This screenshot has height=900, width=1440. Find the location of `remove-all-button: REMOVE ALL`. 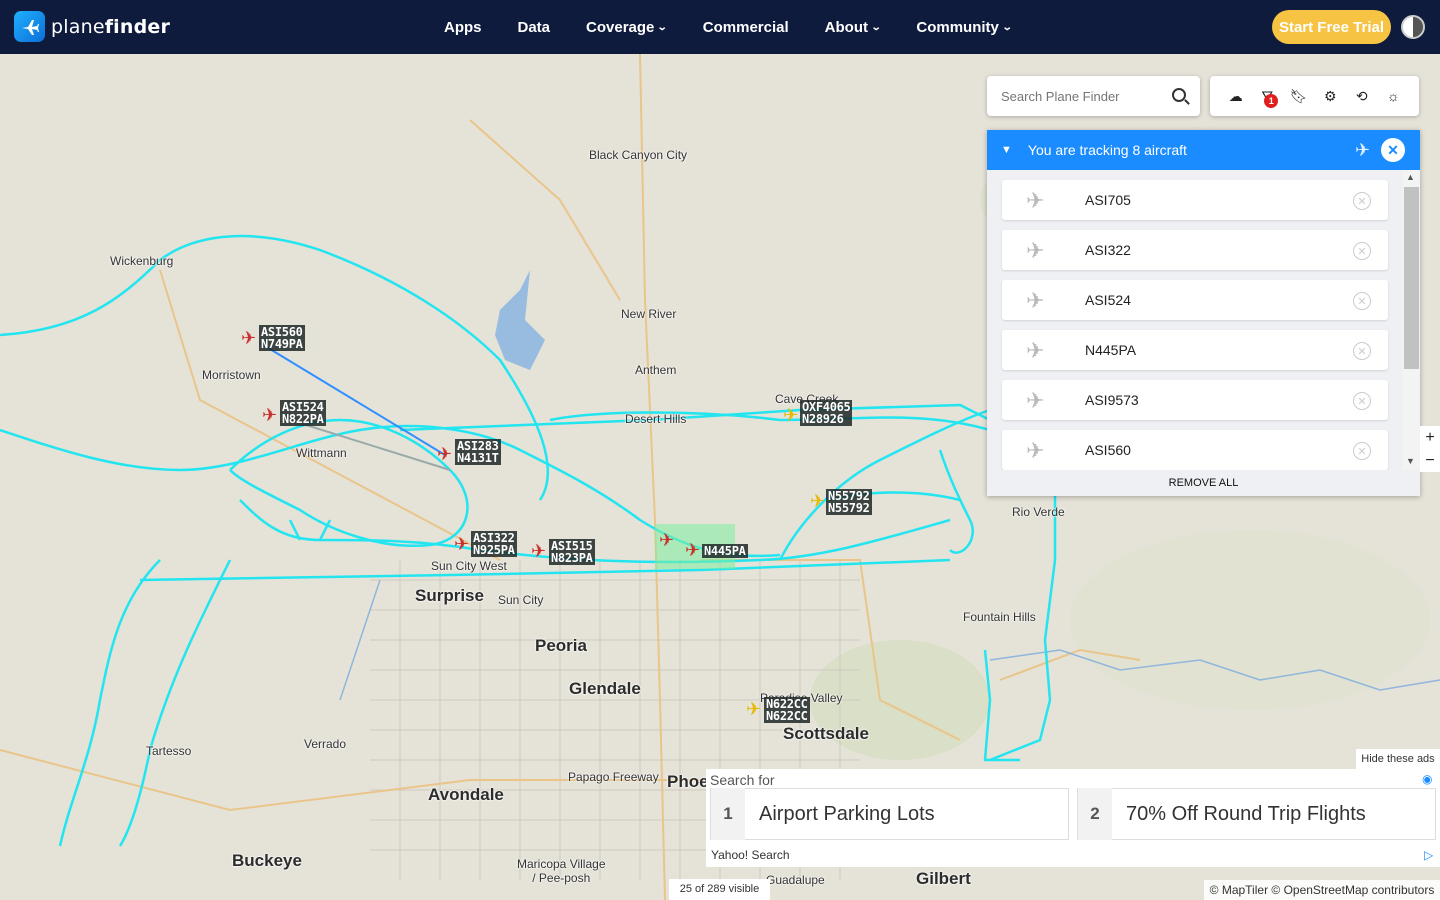

remove-all-button: REMOVE ALL is located at coordinates (1203, 483).